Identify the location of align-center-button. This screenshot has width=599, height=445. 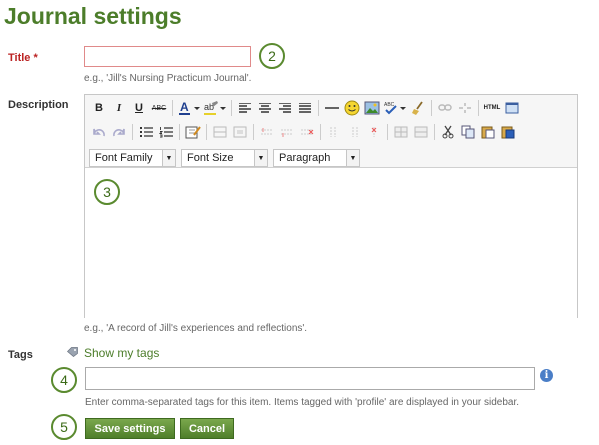
(265, 108).